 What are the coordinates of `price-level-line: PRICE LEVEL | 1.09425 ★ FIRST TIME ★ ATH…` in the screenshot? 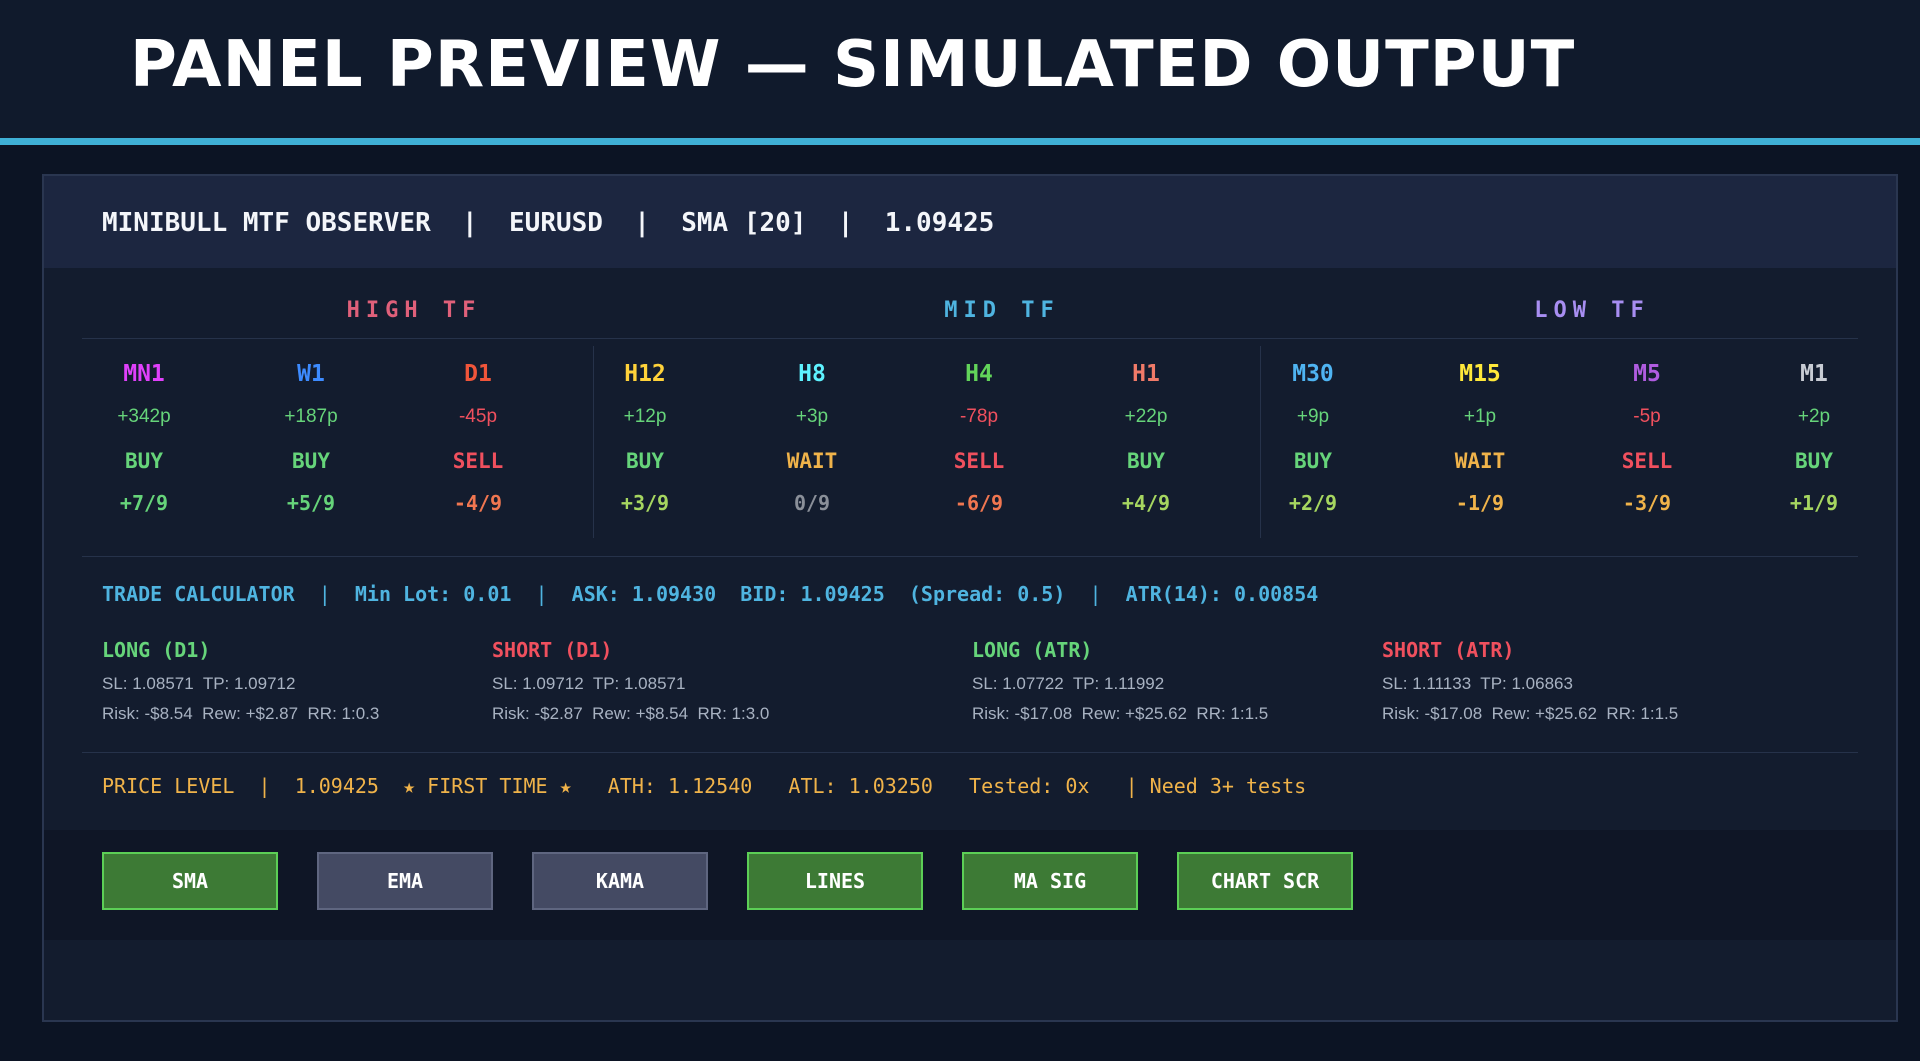 It's located at (704, 786).